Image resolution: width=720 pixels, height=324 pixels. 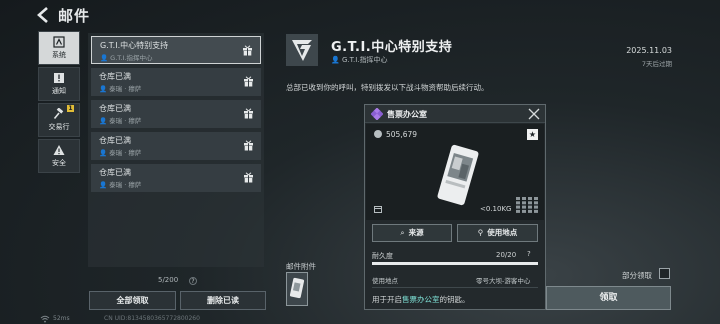 What do you see at coordinates (503, 281) in the screenshot?
I see `use-place-value: 零号大坝-游客中心` at bounding box center [503, 281].